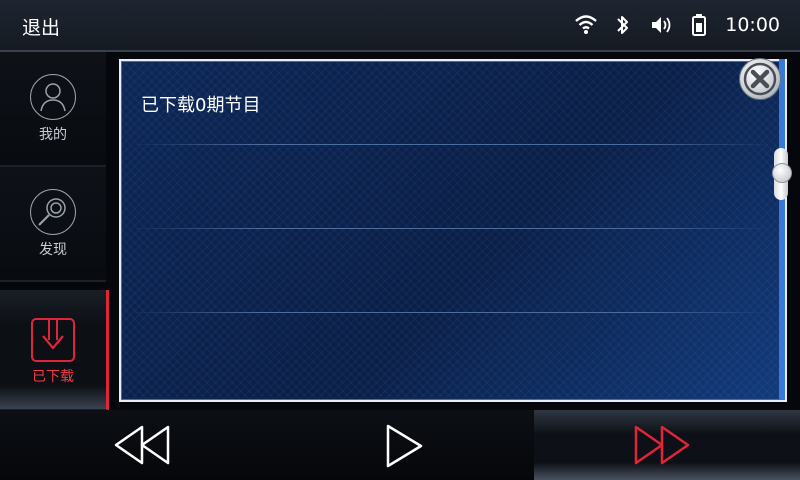 Image resolution: width=800 pixels, height=480 pixels. I want to click on fast-forward-button, so click(667, 445).